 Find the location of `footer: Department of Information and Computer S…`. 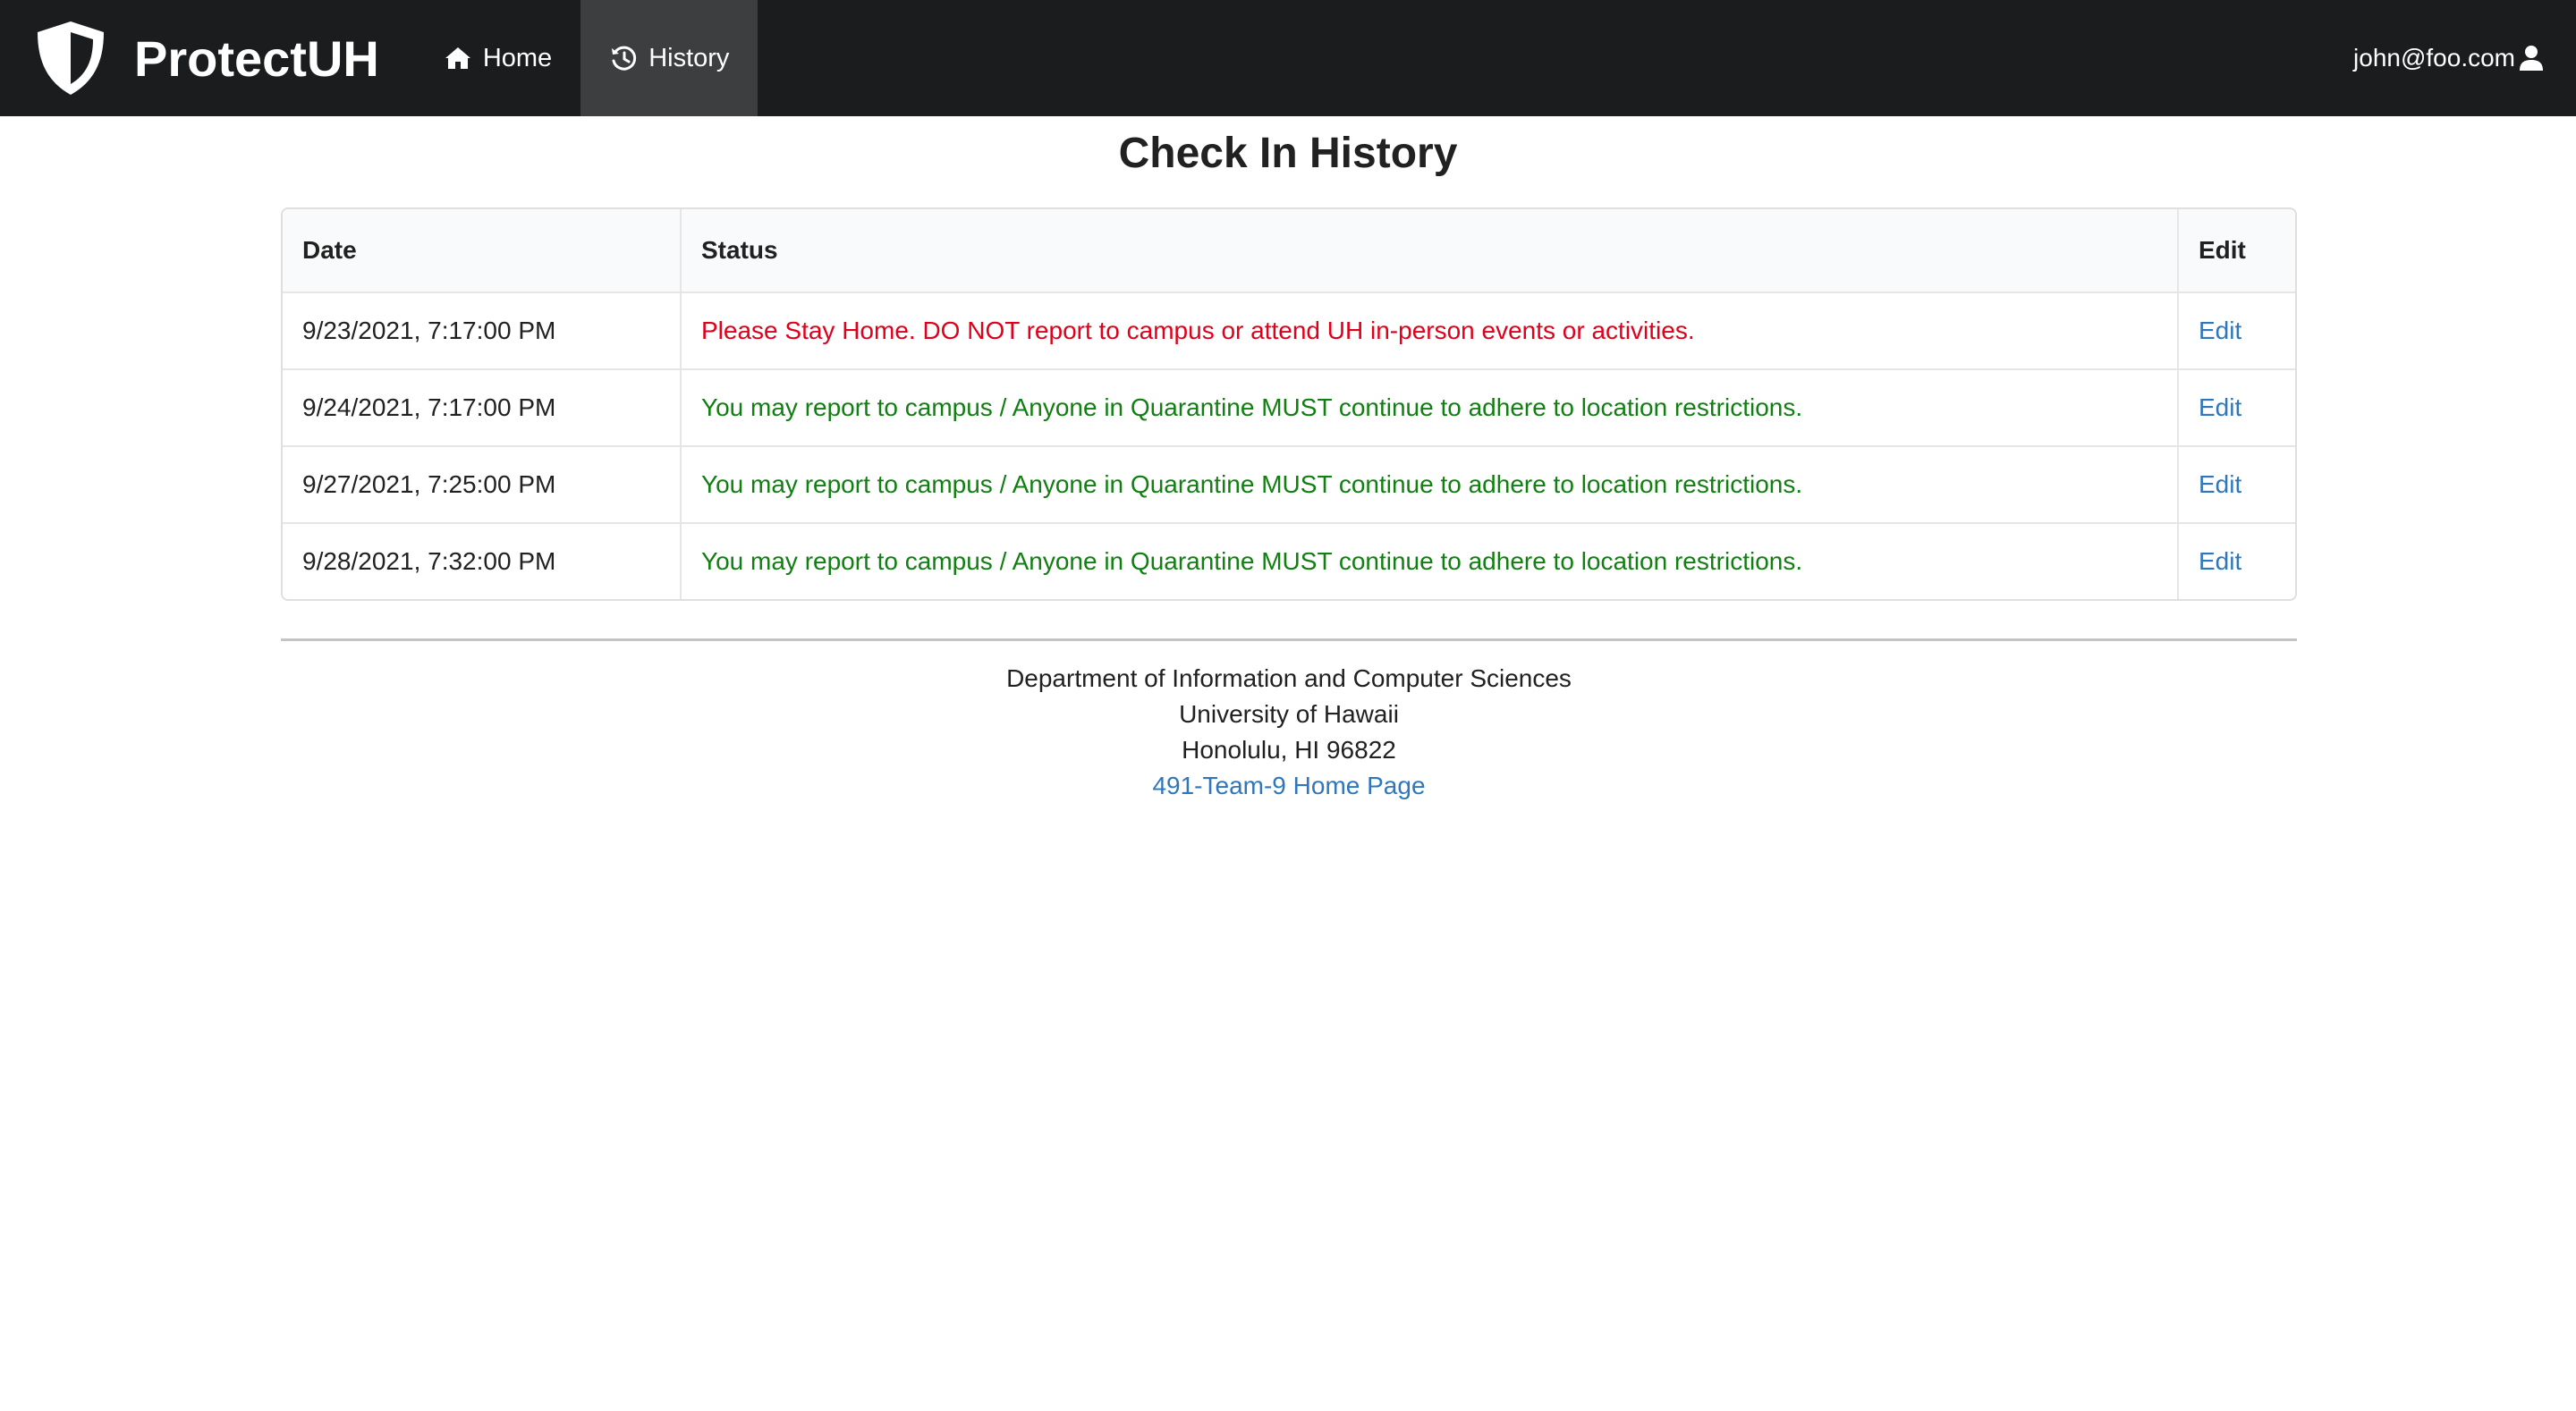

footer: Department of Information and Computer S… is located at coordinates (1289, 721).